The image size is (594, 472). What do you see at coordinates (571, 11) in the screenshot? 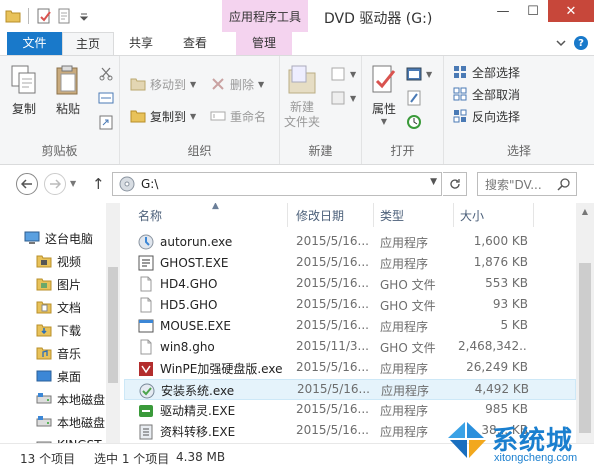
I see `close-button: ✕` at bounding box center [571, 11].